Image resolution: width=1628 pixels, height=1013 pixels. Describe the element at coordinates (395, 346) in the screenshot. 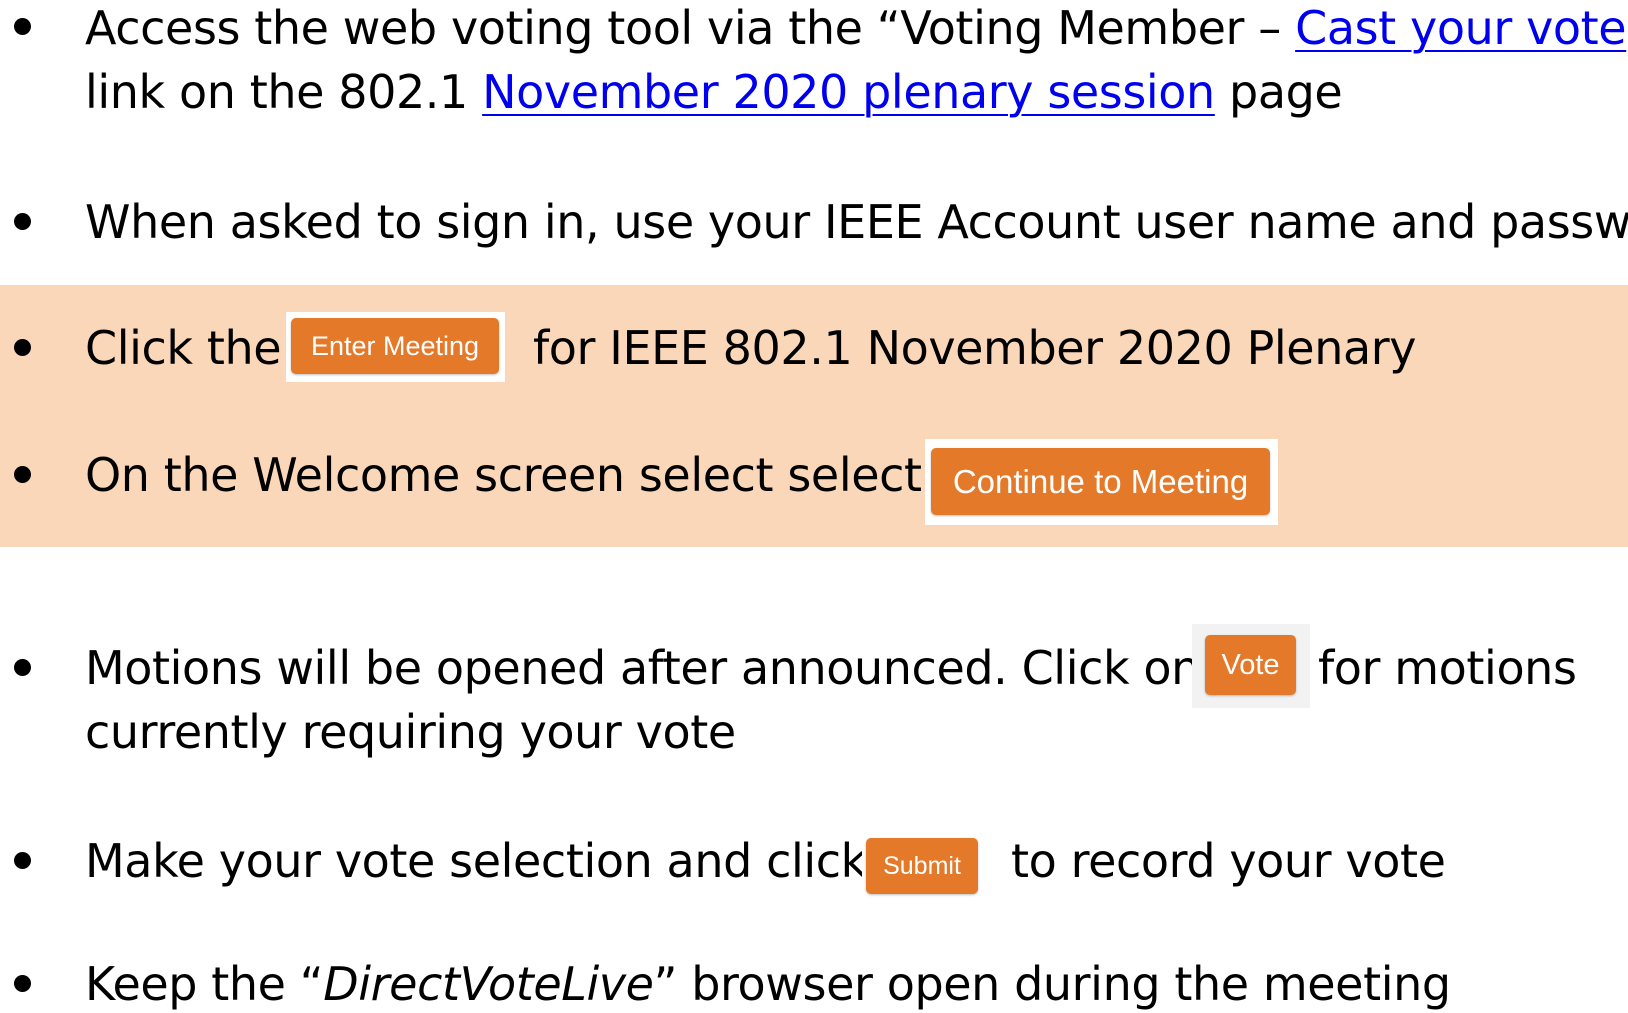

I see `enter-meeting-button: Enter Meeting` at that location.